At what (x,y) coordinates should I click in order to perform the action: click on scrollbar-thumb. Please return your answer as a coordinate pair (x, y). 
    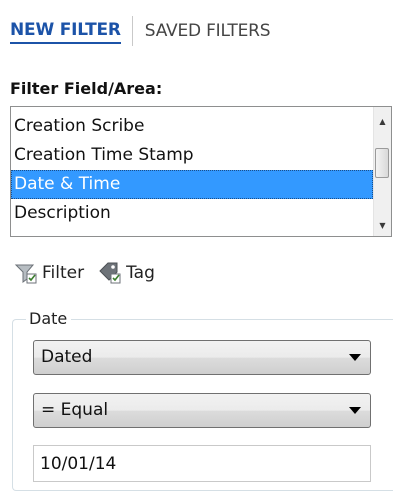
    Looking at the image, I should click on (382, 163).